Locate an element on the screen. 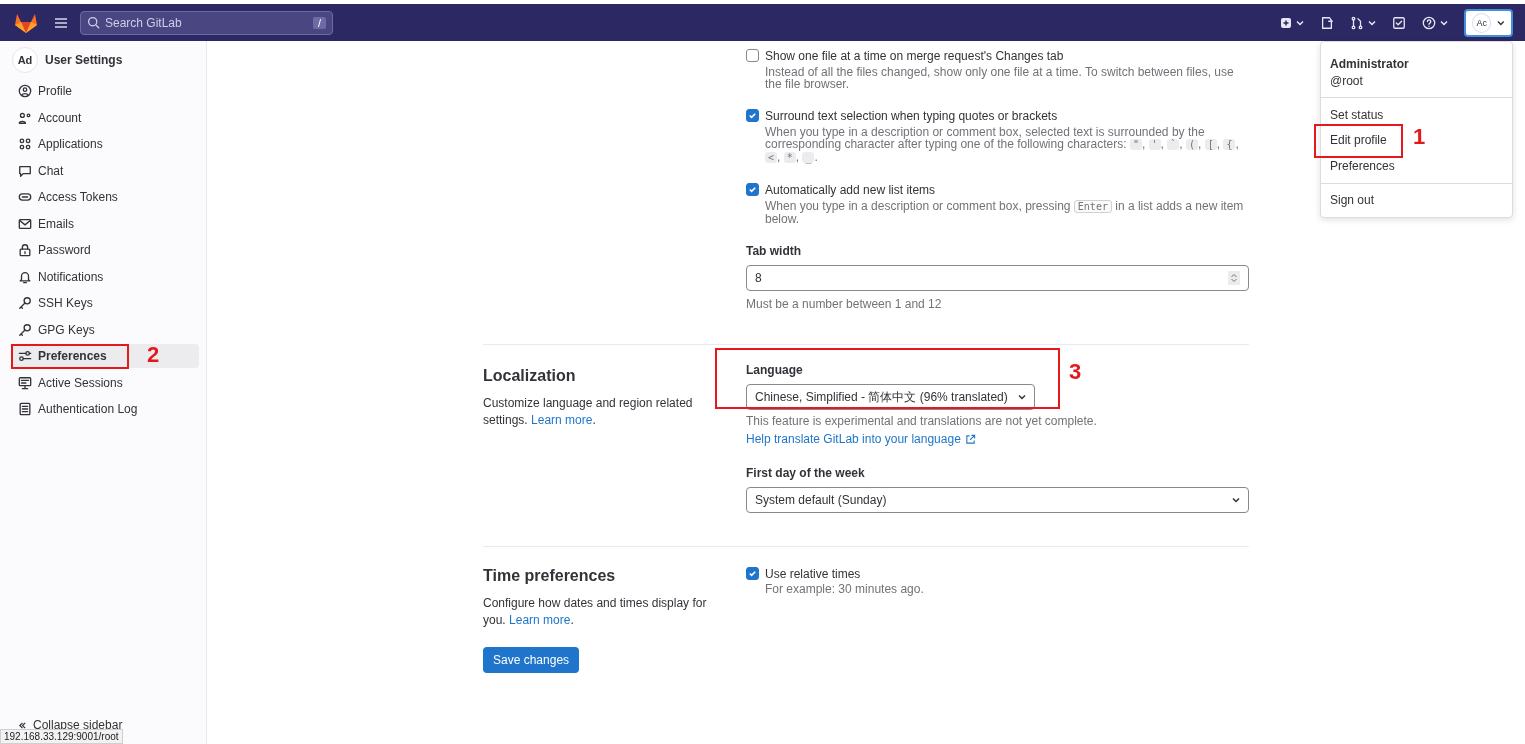 The height and width of the screenshot is (744, 1525). spinner-icon is located at coordinates (1234, 278).